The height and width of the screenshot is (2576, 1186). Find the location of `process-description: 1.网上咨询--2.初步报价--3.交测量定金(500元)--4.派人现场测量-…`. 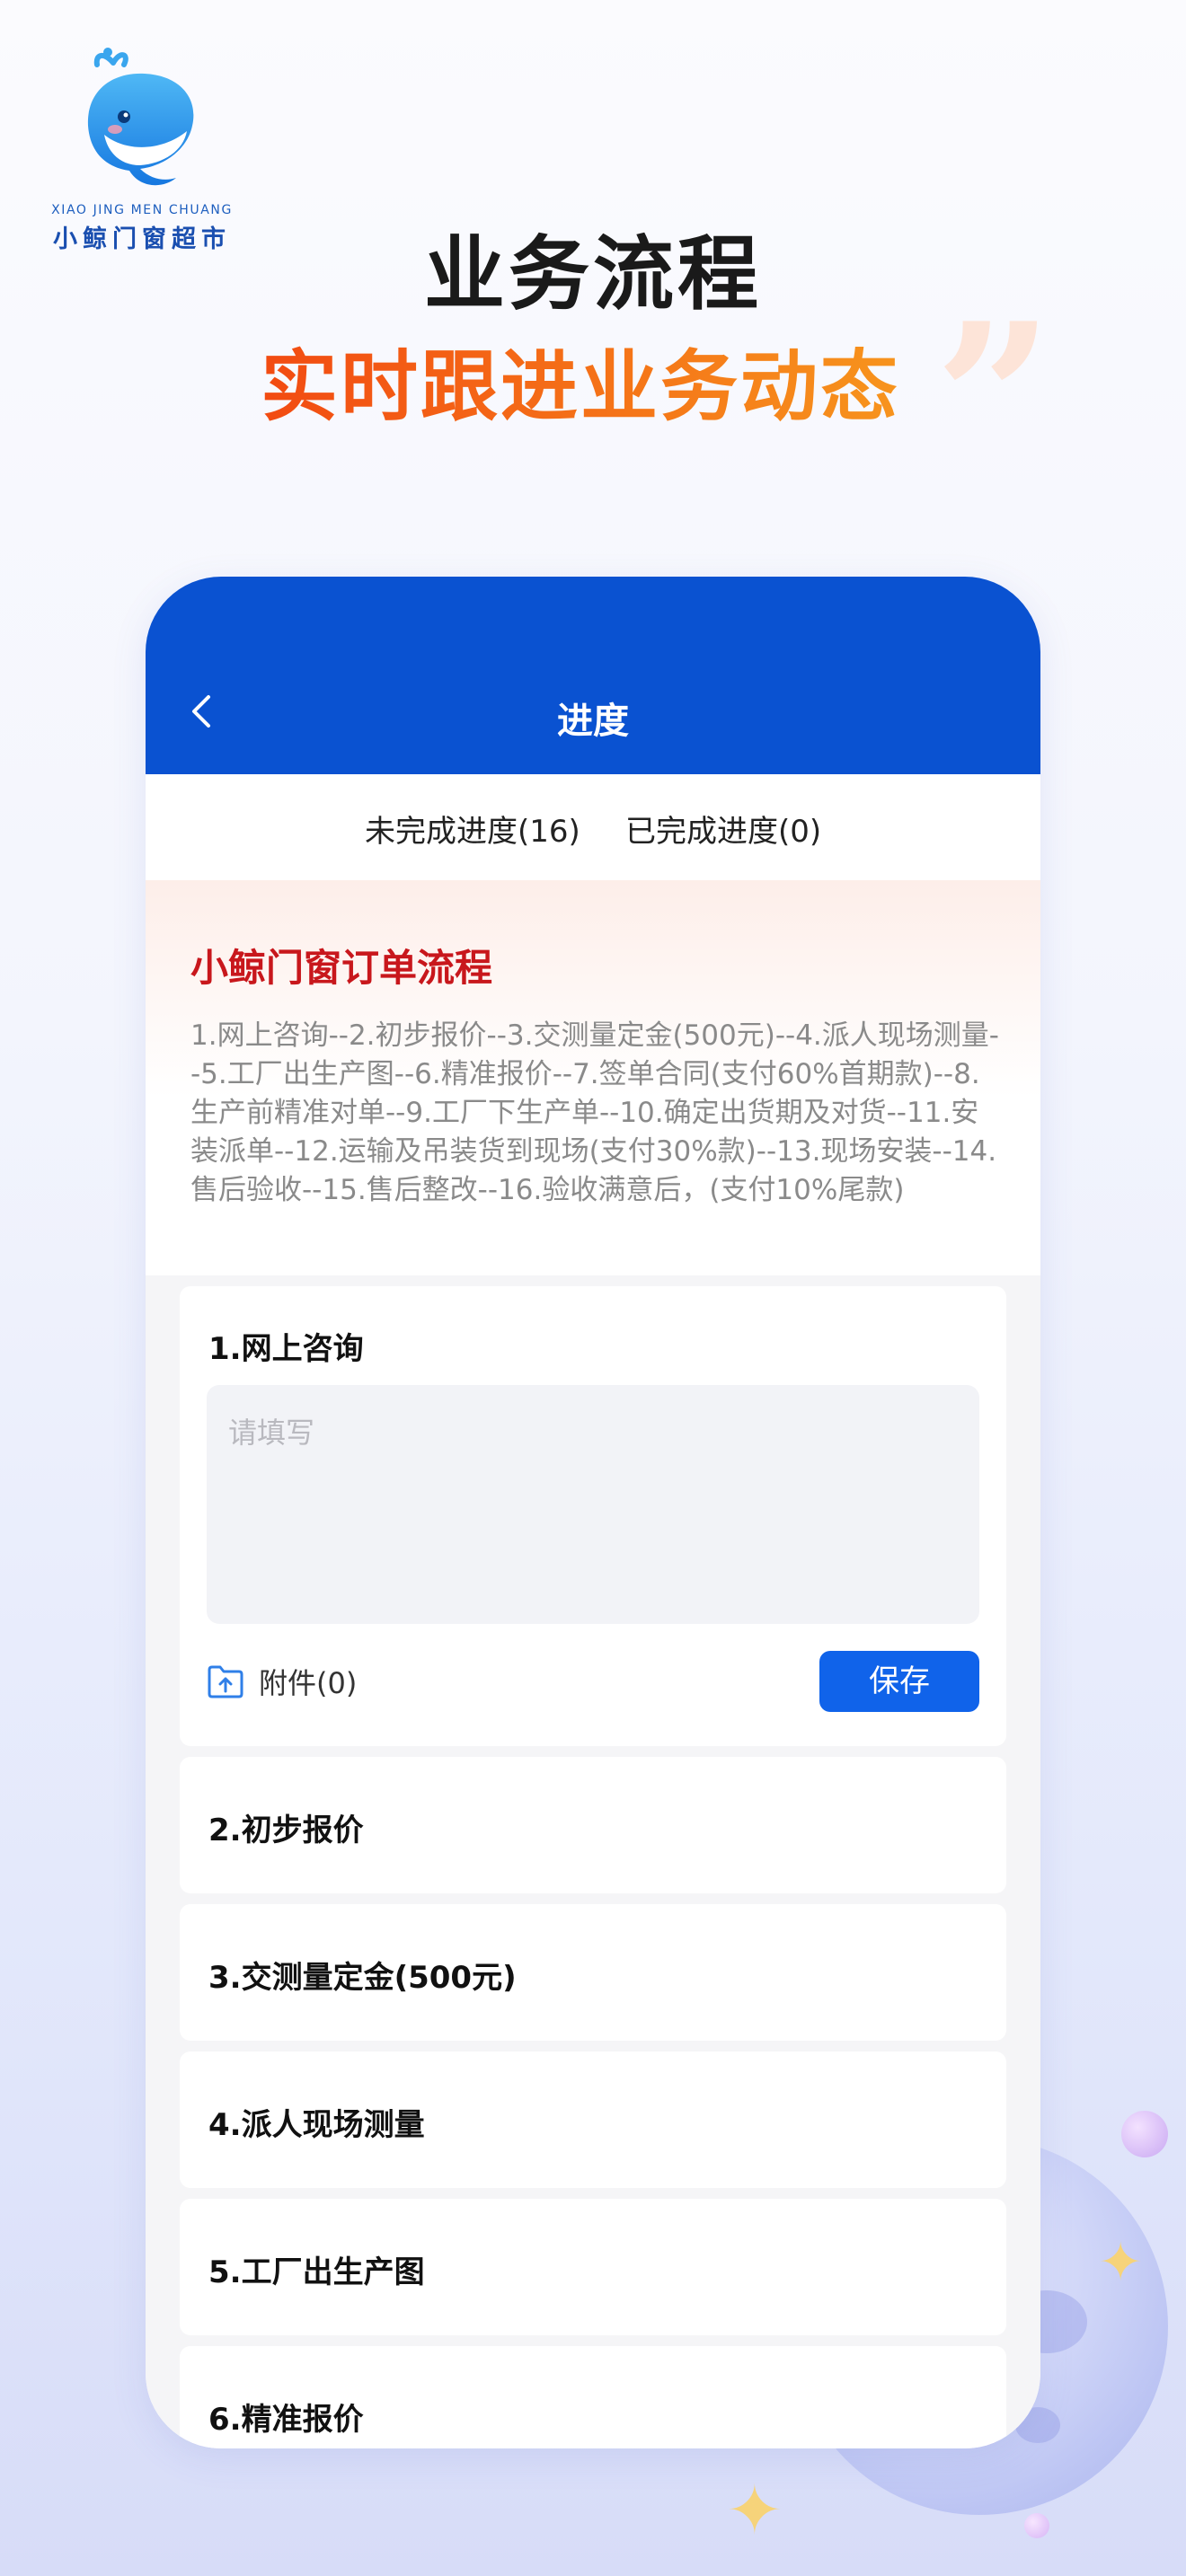

process-description: 1.网上咨询--2.初步报价--3.交测量定金(500元)--4.派人现场测量-… is located at coordinates (594, 1112).